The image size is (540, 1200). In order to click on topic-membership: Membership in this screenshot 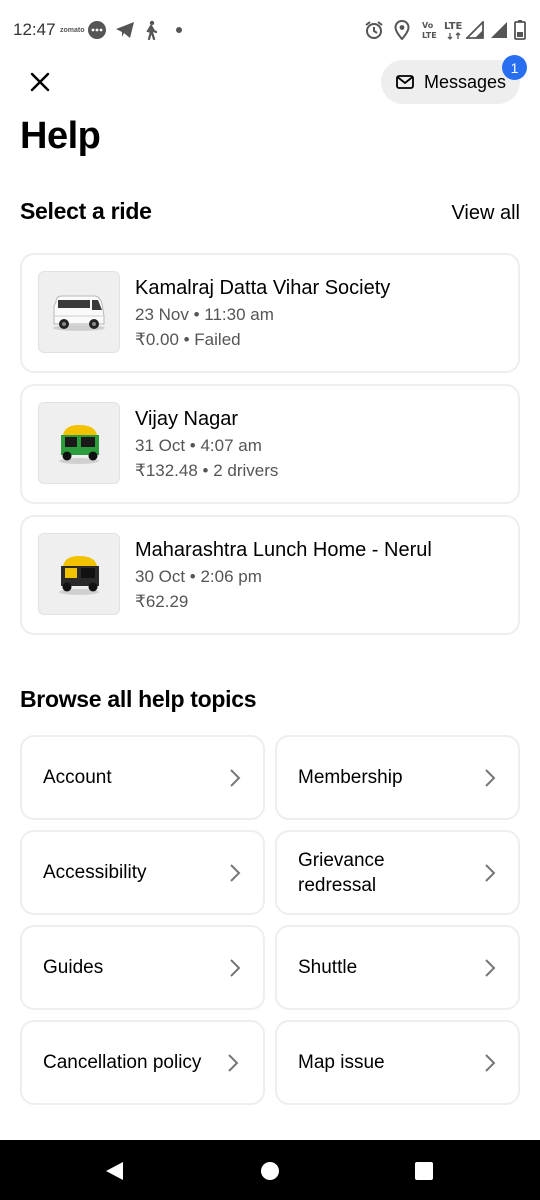, I will do `click(397, 777)`.